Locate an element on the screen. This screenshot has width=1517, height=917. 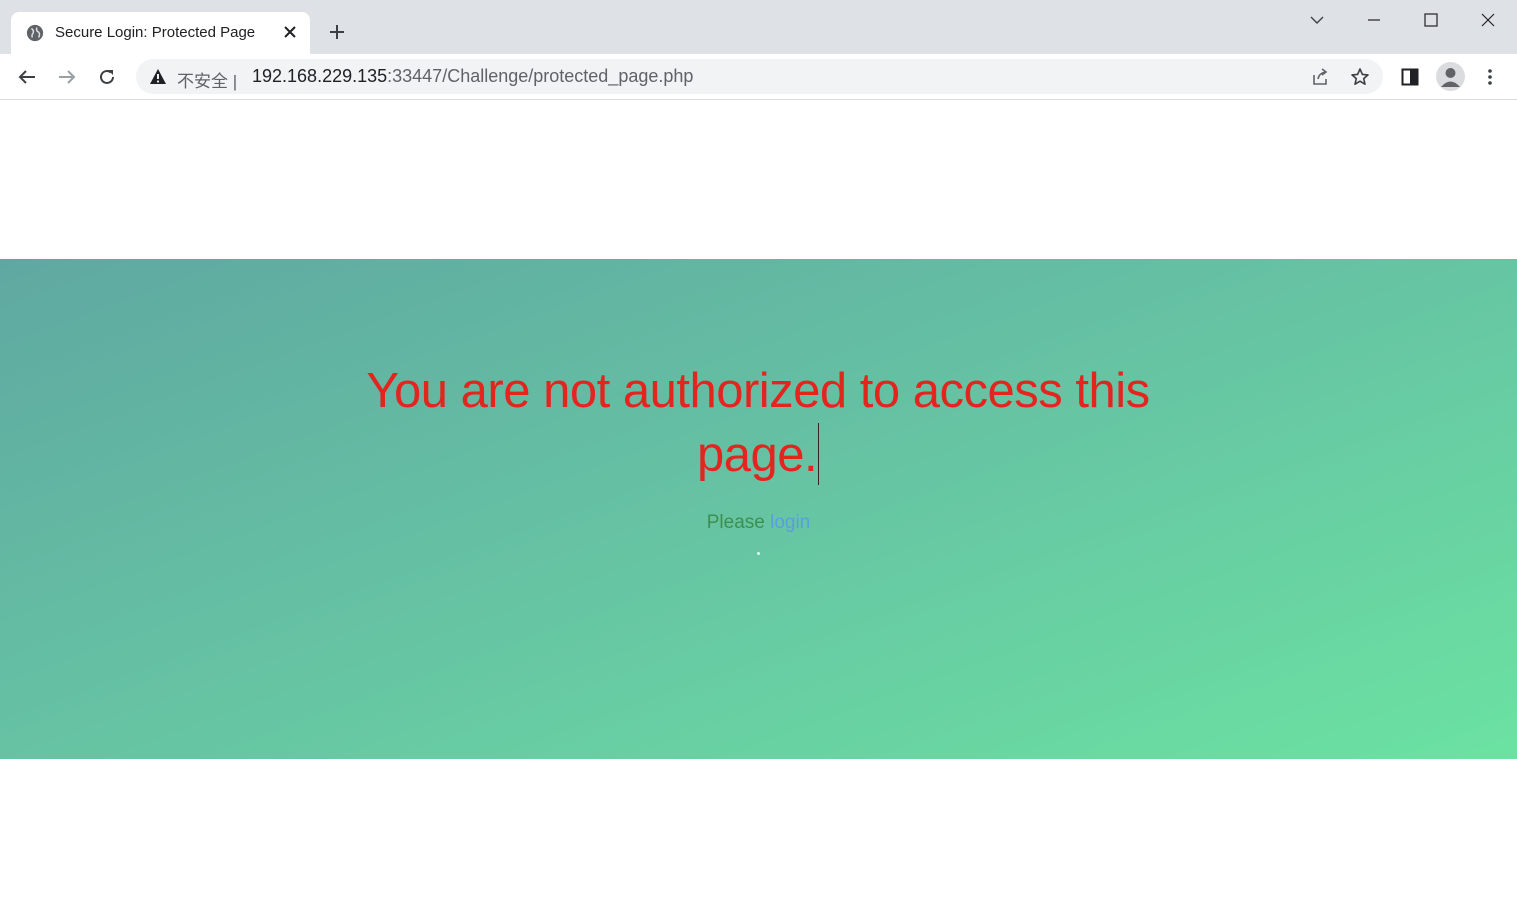
back-button is located at coordinates (27, 77).